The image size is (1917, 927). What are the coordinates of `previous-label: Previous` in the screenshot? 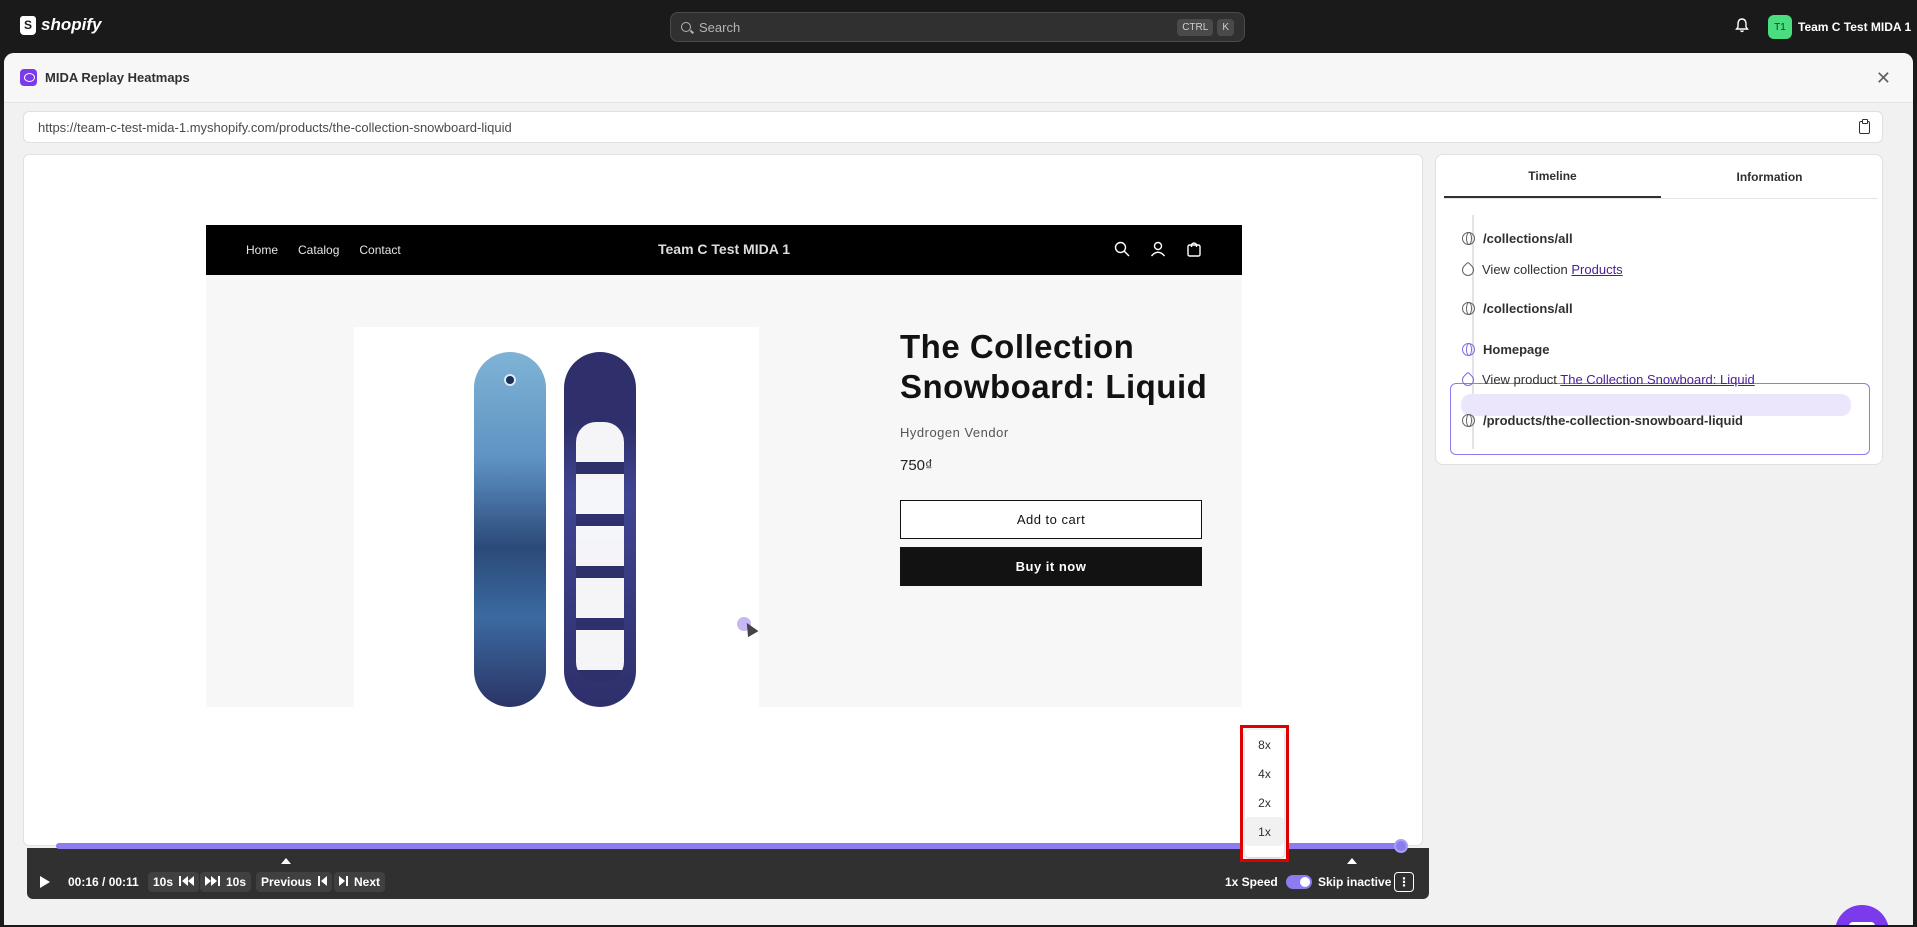 It's located at (286, 882).